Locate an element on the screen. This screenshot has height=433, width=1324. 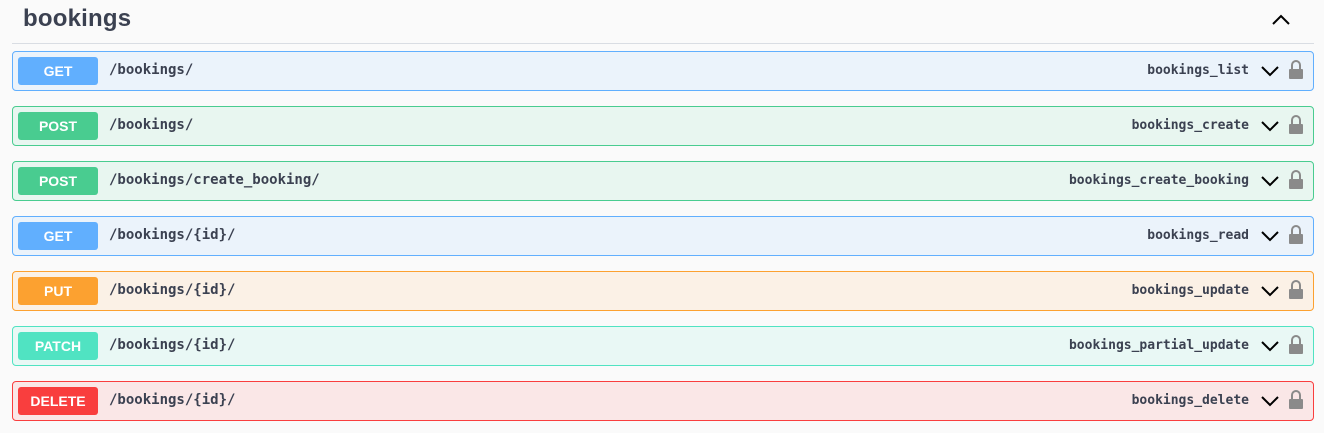
operation-row-delete-bookings-delete: DELETE /bookings/{id}/ bookings_delete is located at coordinates (663, 401).